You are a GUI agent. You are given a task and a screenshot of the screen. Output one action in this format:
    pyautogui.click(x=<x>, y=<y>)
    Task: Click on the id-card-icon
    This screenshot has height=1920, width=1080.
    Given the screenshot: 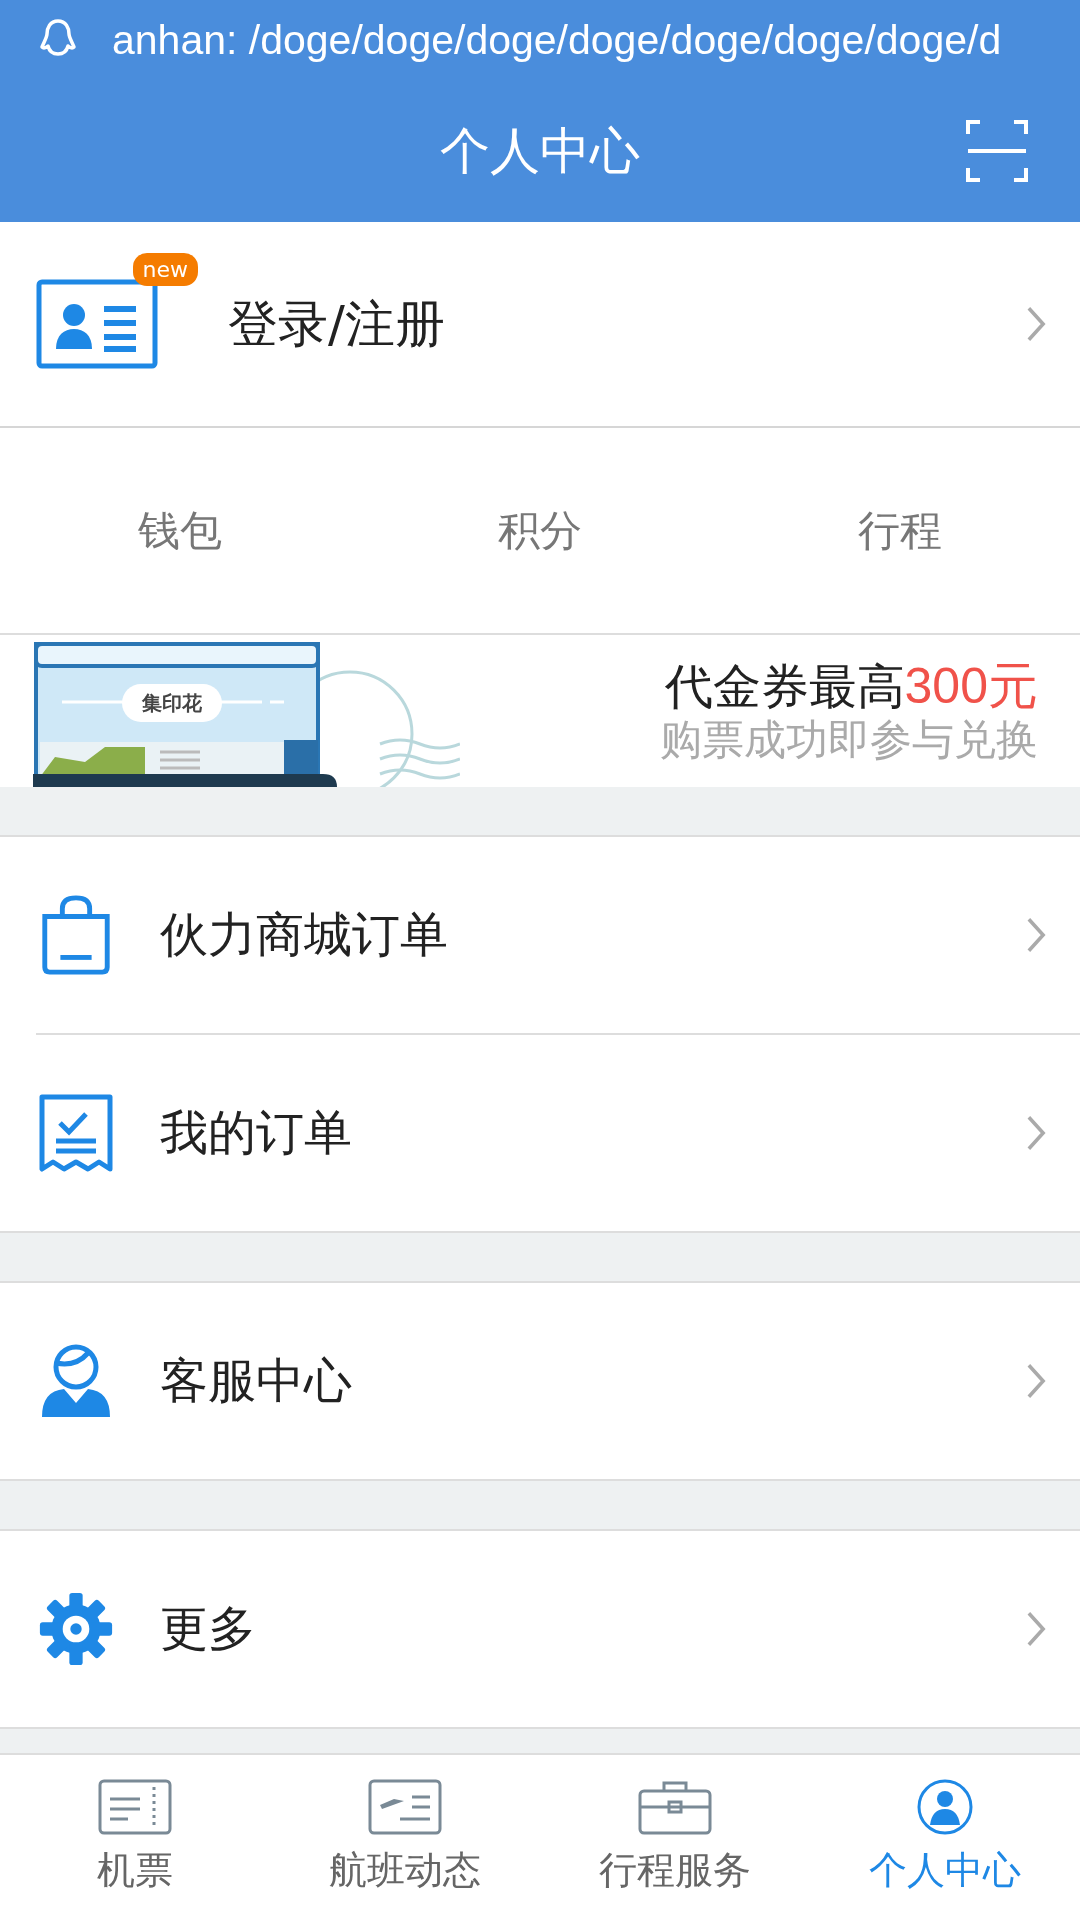 What is the action you would take?
    pyautogui.click(x=97, y=324)
    